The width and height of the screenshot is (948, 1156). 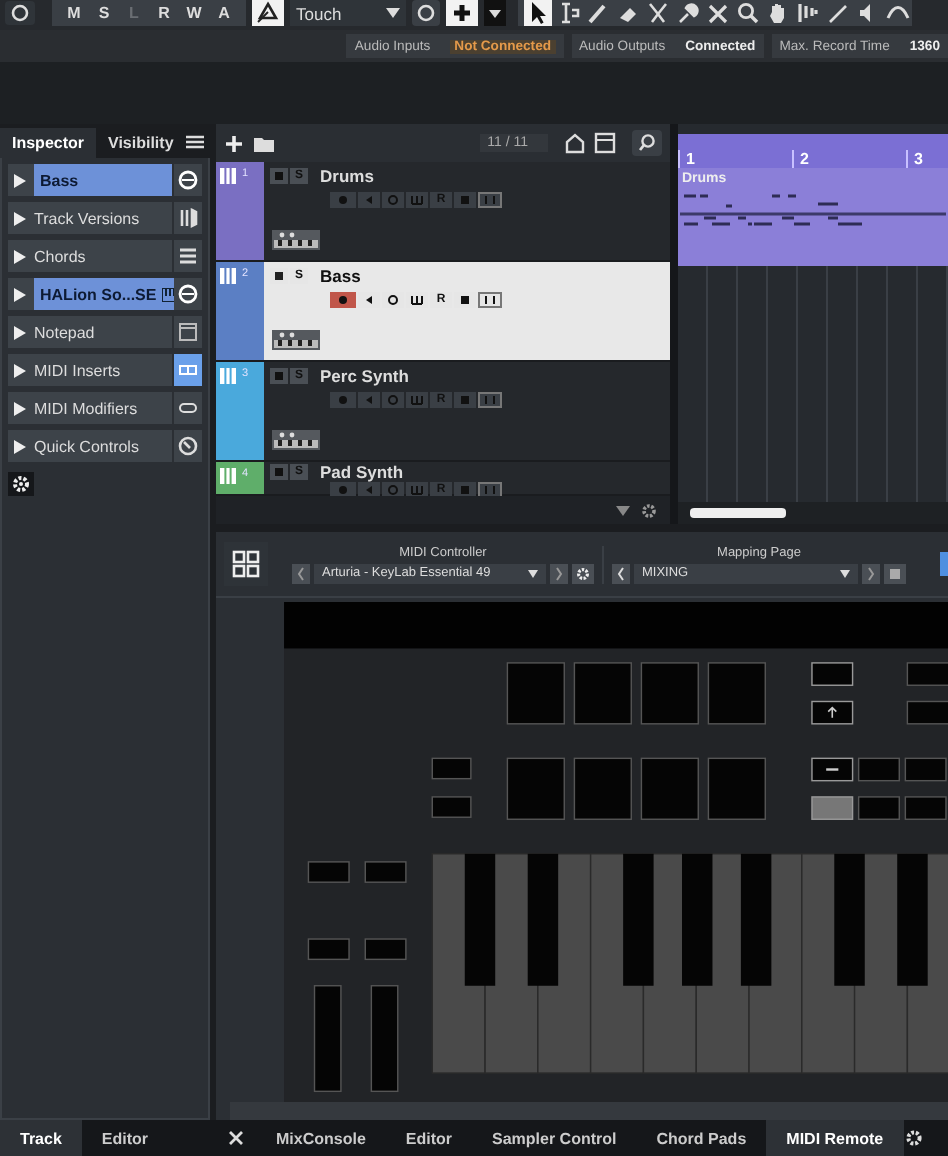 I want to click on section-title: Chords, so click(x=60, y=256).